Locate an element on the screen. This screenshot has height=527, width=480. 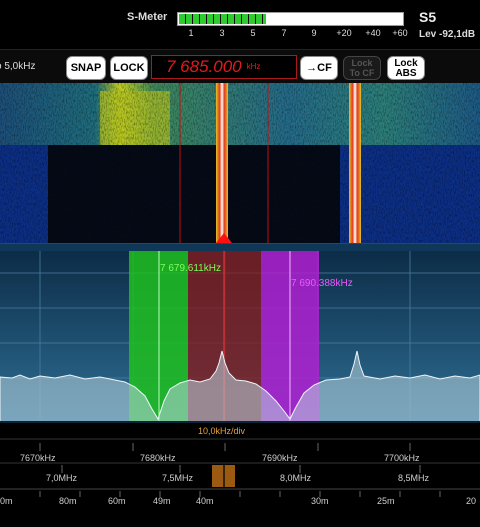
lock-to-cf-line1: Lock is located at coordinates (362, 63).